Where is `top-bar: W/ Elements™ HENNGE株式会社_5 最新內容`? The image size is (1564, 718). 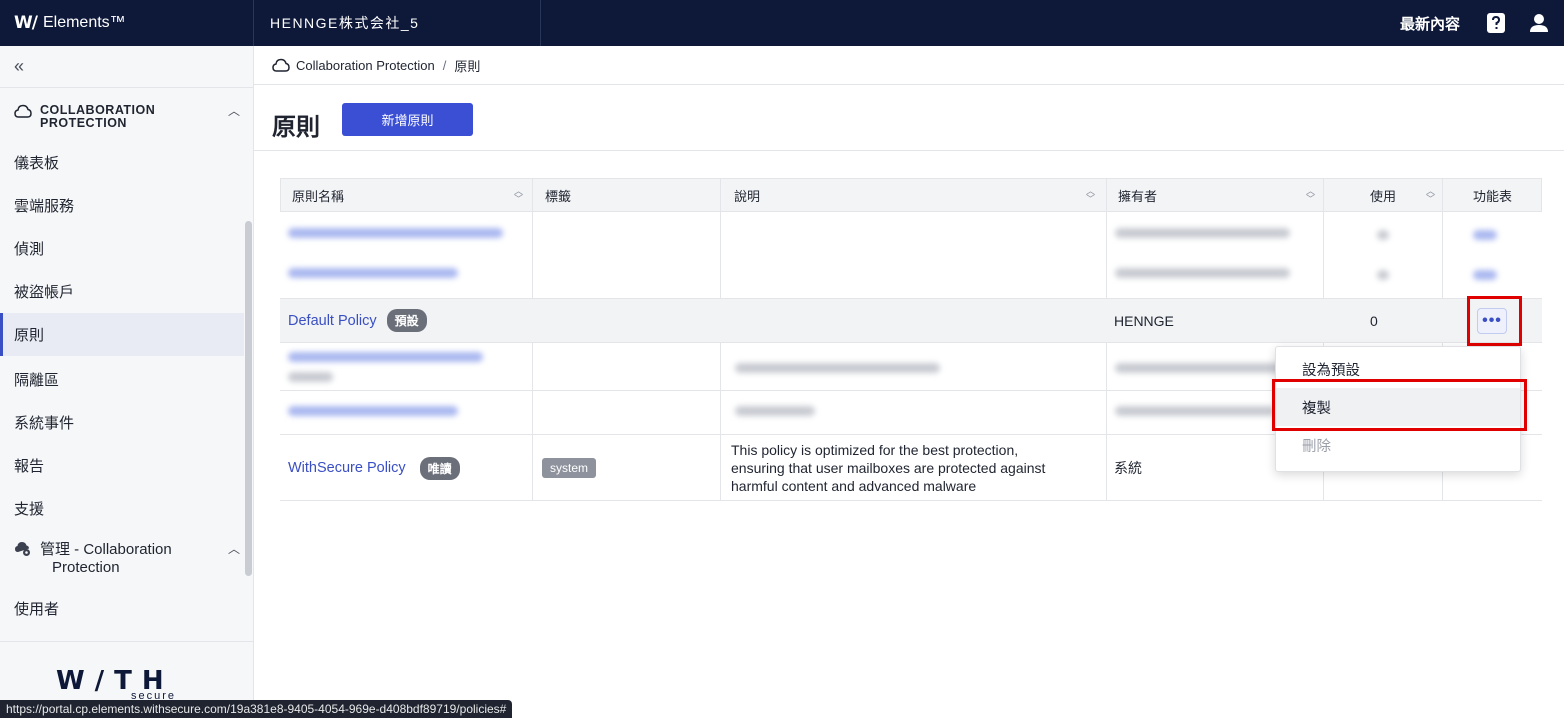
top-bar: W/ Elements™ HENNGE株式会社_5 最新內容 is located at coordinates (782, 23).